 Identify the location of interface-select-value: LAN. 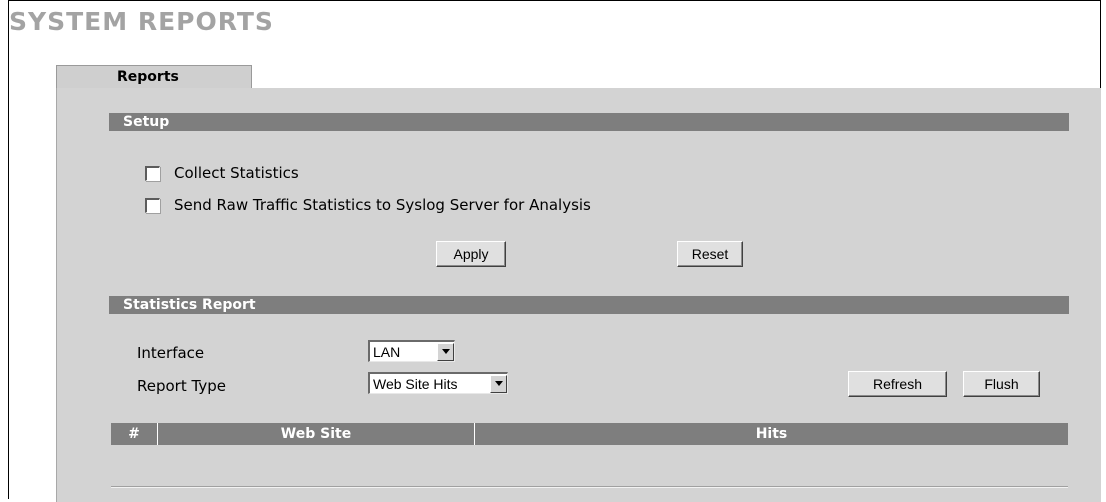
(387, 351).